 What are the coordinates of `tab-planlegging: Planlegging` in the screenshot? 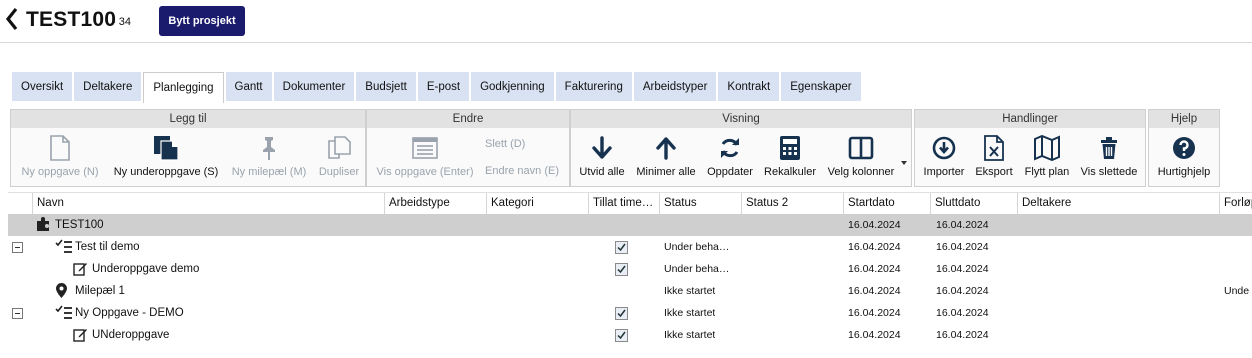 It's located at (183, 87).